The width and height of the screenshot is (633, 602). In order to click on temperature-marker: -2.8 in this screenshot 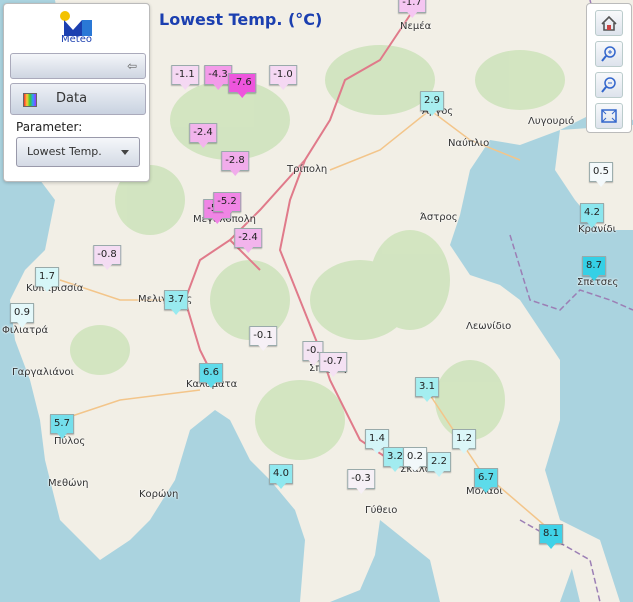, I will do `click(235, 163)`.